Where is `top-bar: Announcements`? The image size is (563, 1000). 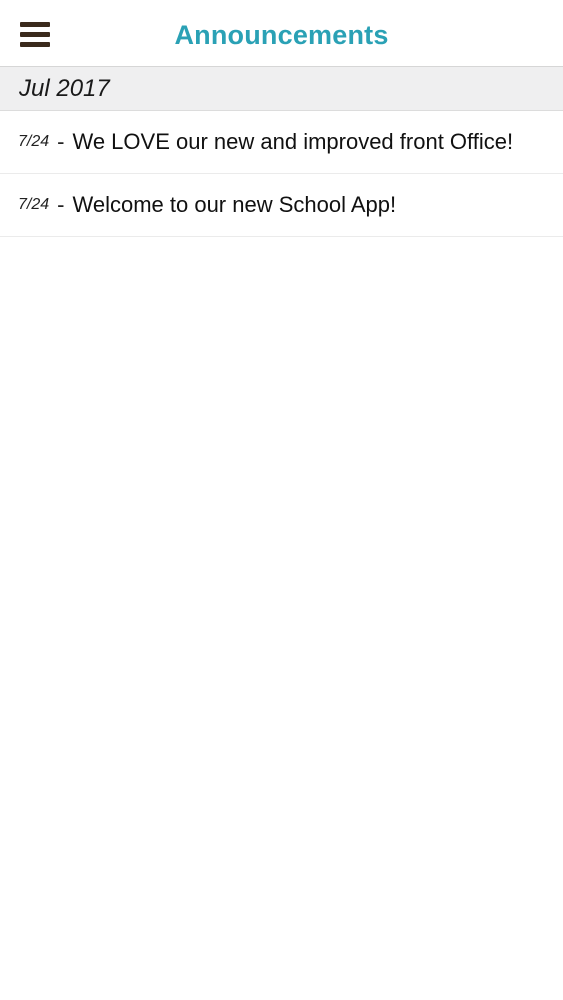
top-bar: Announcements is located at coordinates (281, 33).